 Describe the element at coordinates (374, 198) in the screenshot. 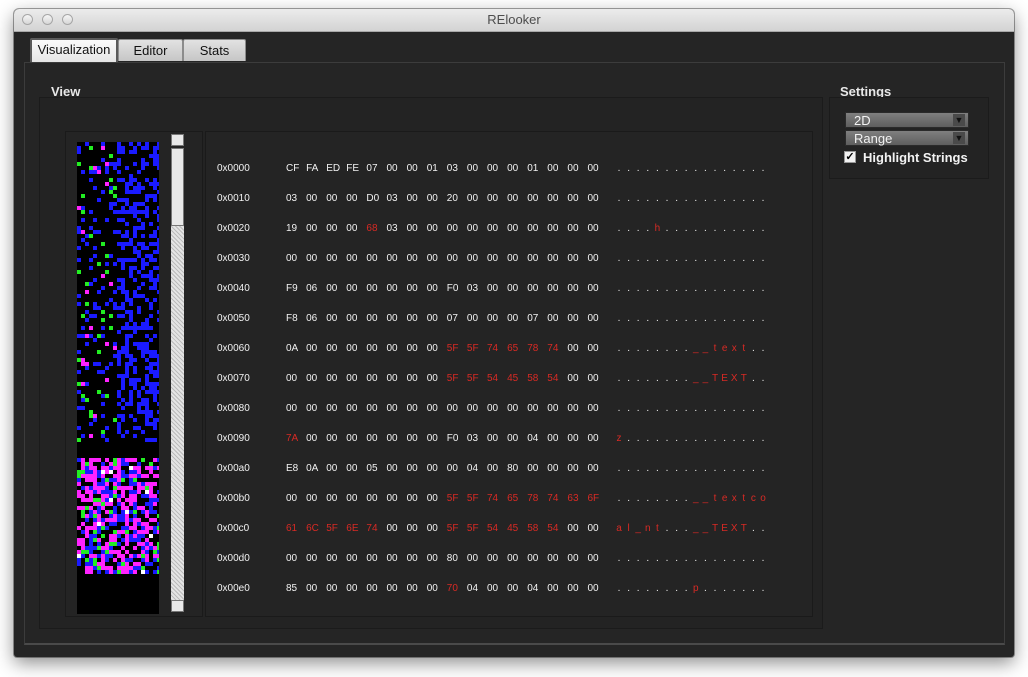

I see `hex-byte: D0` at that location.